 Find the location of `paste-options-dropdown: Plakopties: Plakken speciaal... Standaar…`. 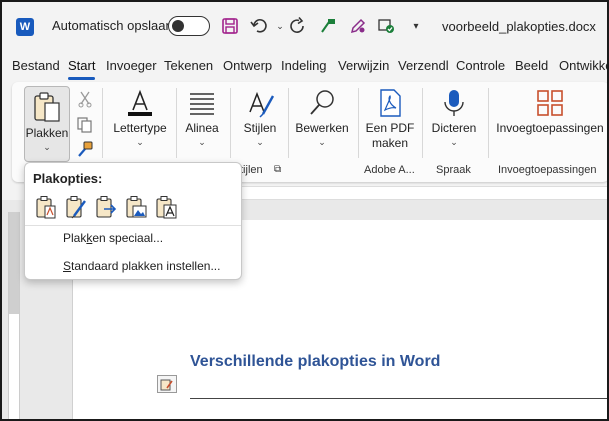

paste-options-dropdown: Plakopties: Plakken speciaal... Standaar… is located at coordinates (133, 221).